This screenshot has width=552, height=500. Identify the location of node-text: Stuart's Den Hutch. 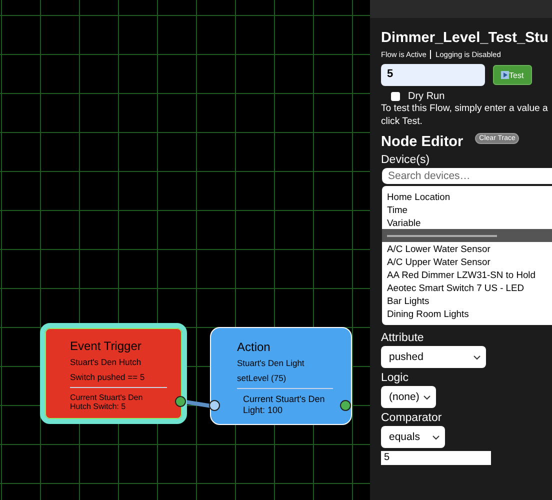
(106, 362).